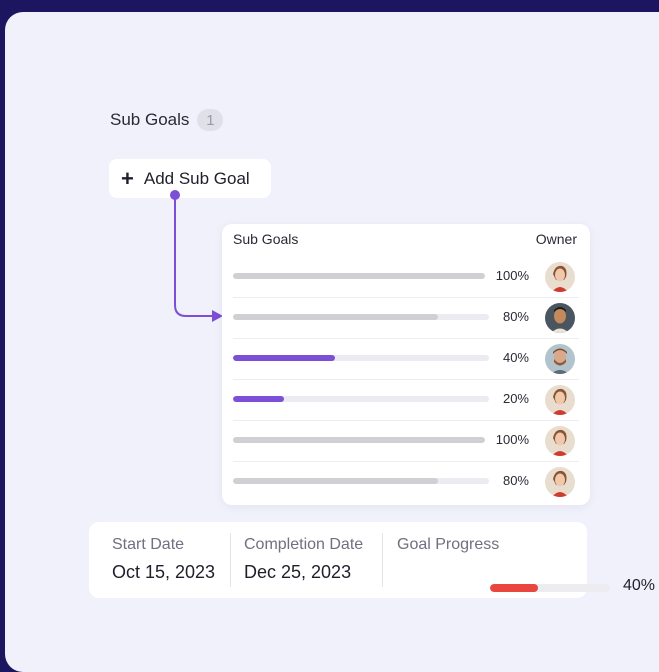 Image resolution: width=659 pixels, height=672 pixels. What do you see at coordinates (405, 241) in the screenshot?
I see `table-header: Sub Goals Owner` at bounding box center [405, 241].